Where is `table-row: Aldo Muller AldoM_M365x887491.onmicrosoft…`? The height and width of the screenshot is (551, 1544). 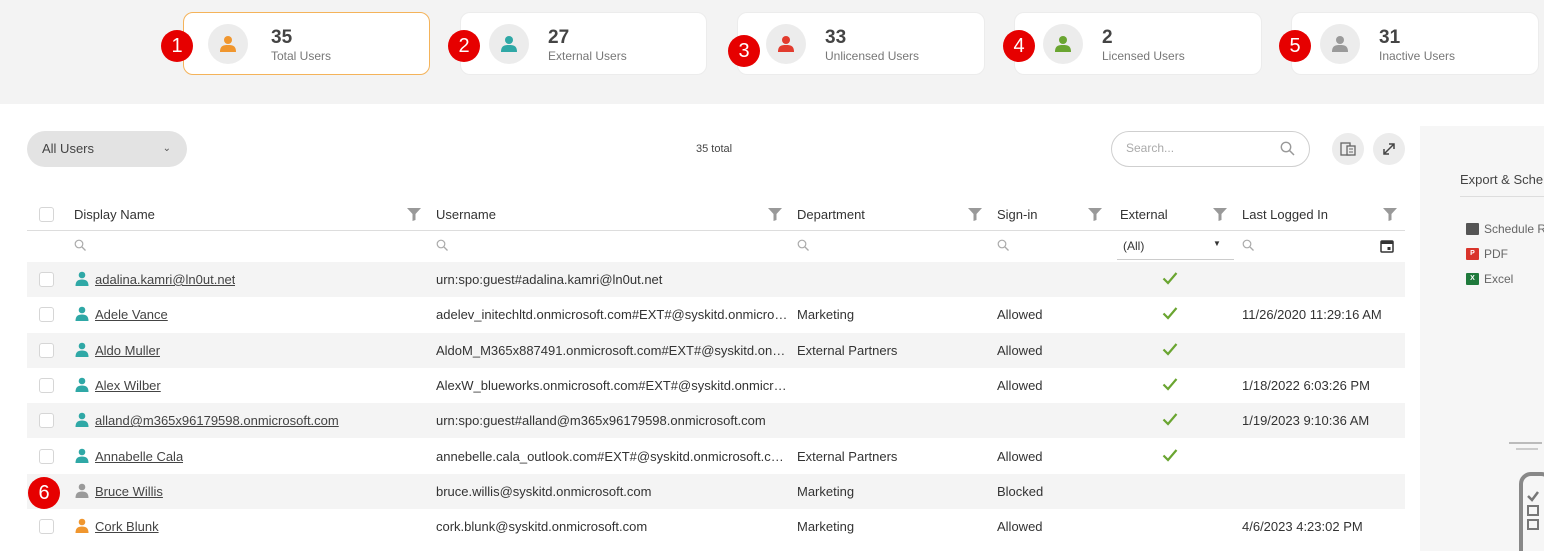
table-row: Aldo Muller AldoM_M365x887491.onmicrosoft… is located at coordinates (716, 350).